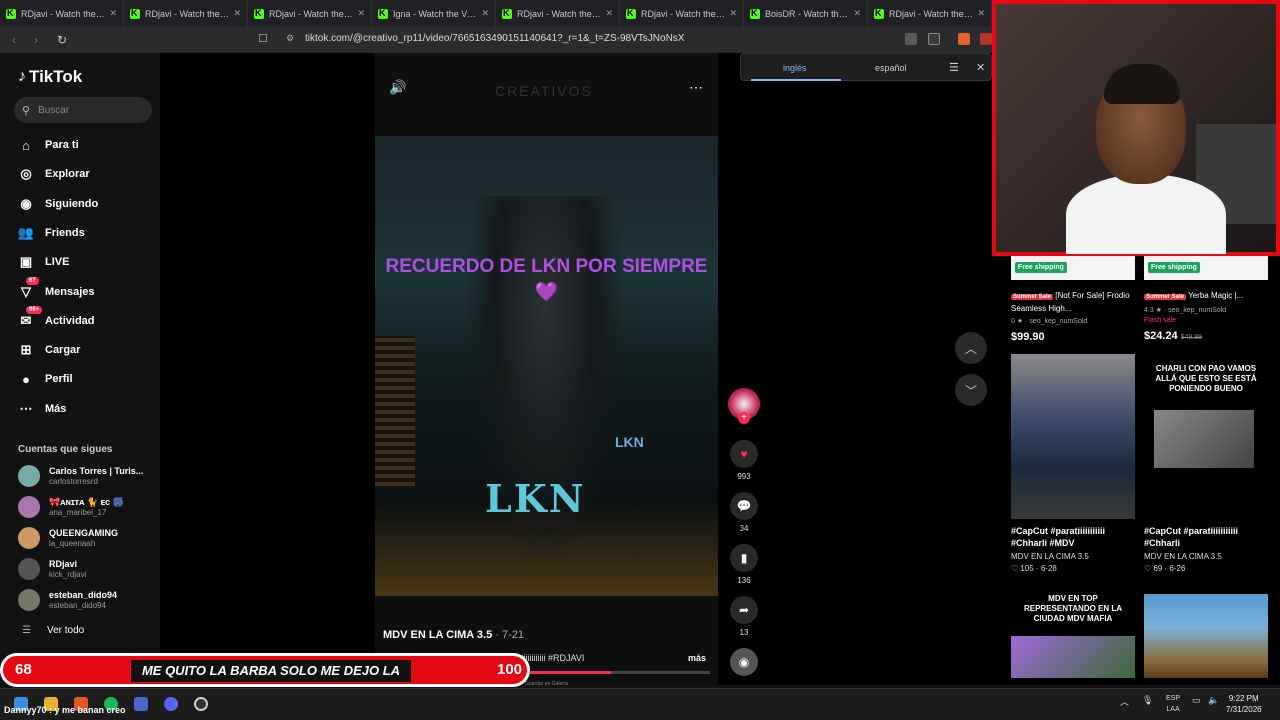  What do you see at coordinates (50, 77) in the screenshot?
I see `tiktok-logo: ♪ TikTok` at bounding box center [50, 77].